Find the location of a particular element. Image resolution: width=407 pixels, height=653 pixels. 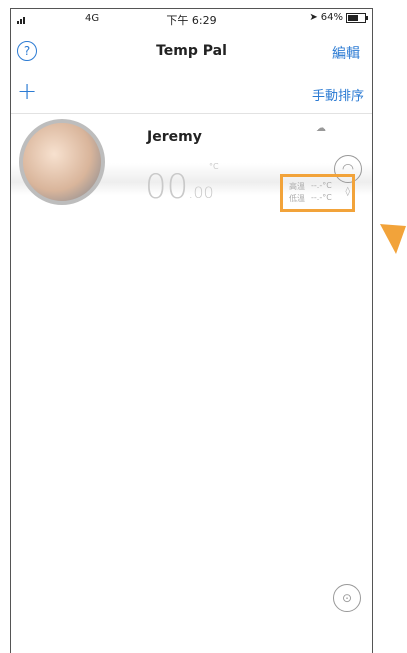

manual-sort-button: 手動排序 is located at coordinates (338, 94).